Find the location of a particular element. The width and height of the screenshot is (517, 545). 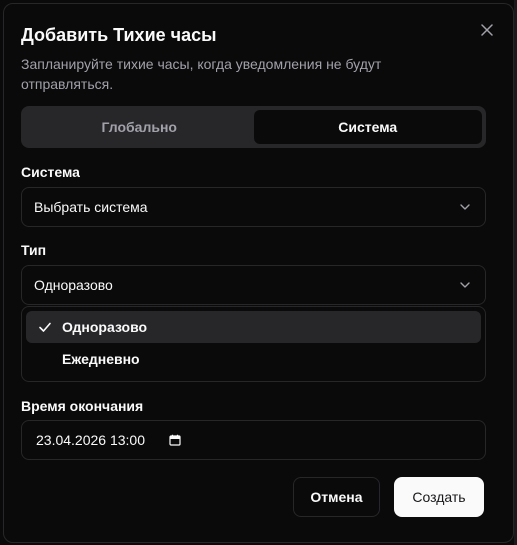

system-label: Система is located at coordinates (50, 172).